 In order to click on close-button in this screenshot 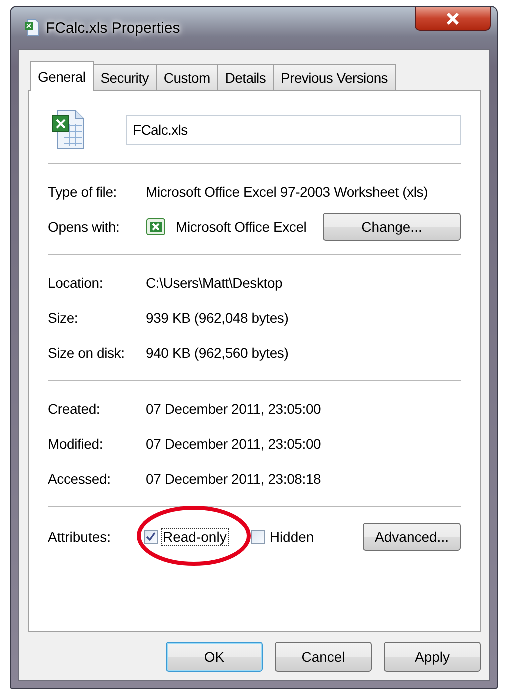, I will do `click(453, 19)`.